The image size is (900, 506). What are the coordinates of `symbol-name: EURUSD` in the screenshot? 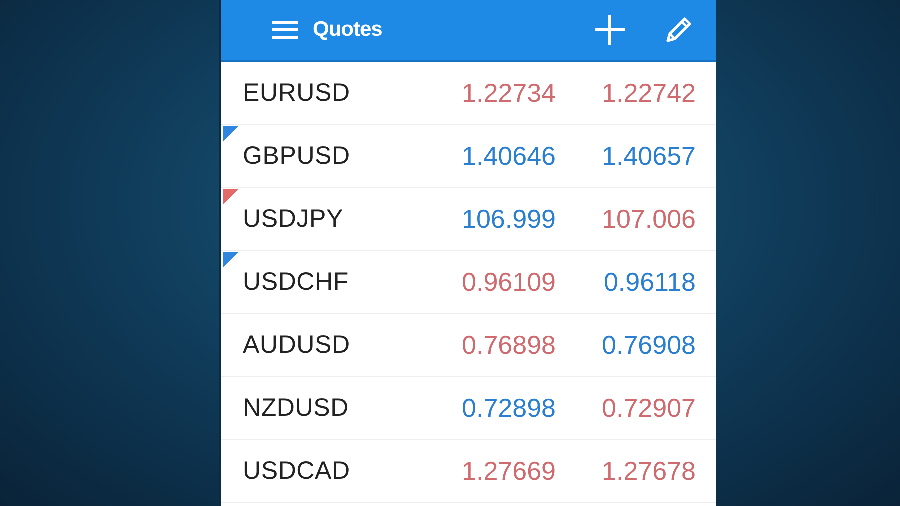 It's located at (297, 93).